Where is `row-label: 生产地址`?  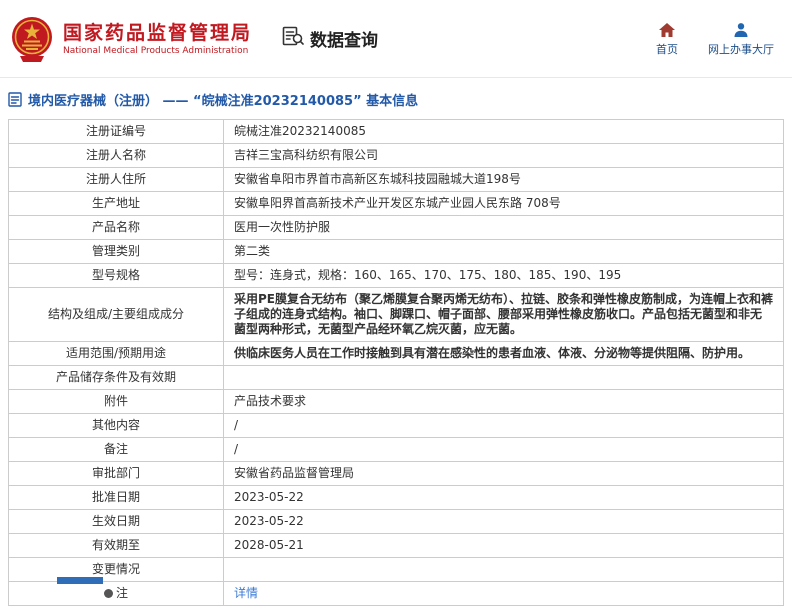
row-label: 生产地址 is located at coordinates (116, 203).